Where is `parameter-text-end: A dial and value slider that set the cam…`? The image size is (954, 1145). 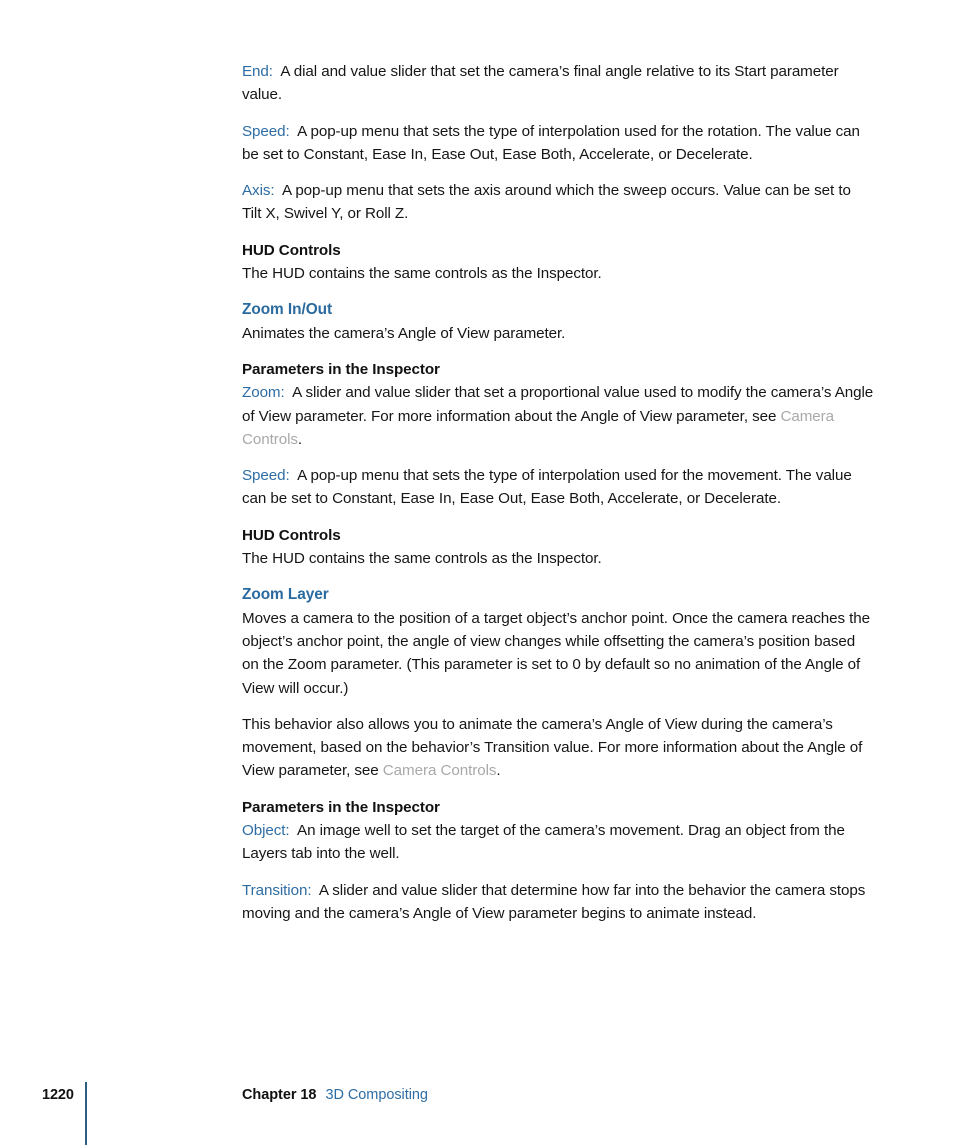
parameter-text-end: A dial and value slider that set the cam… is located at coordinates (540, 83).